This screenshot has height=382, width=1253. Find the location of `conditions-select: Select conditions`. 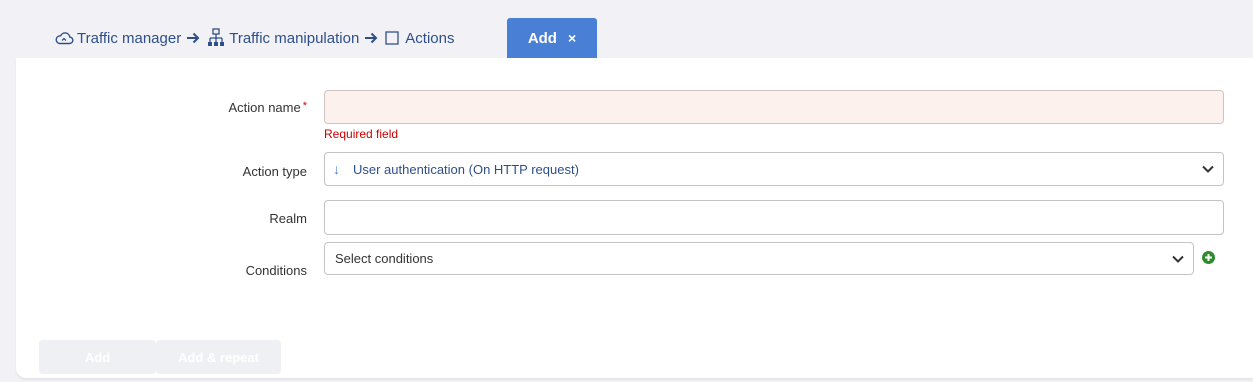

conditions-select: Select conditions is located at coordinates (759, 258).